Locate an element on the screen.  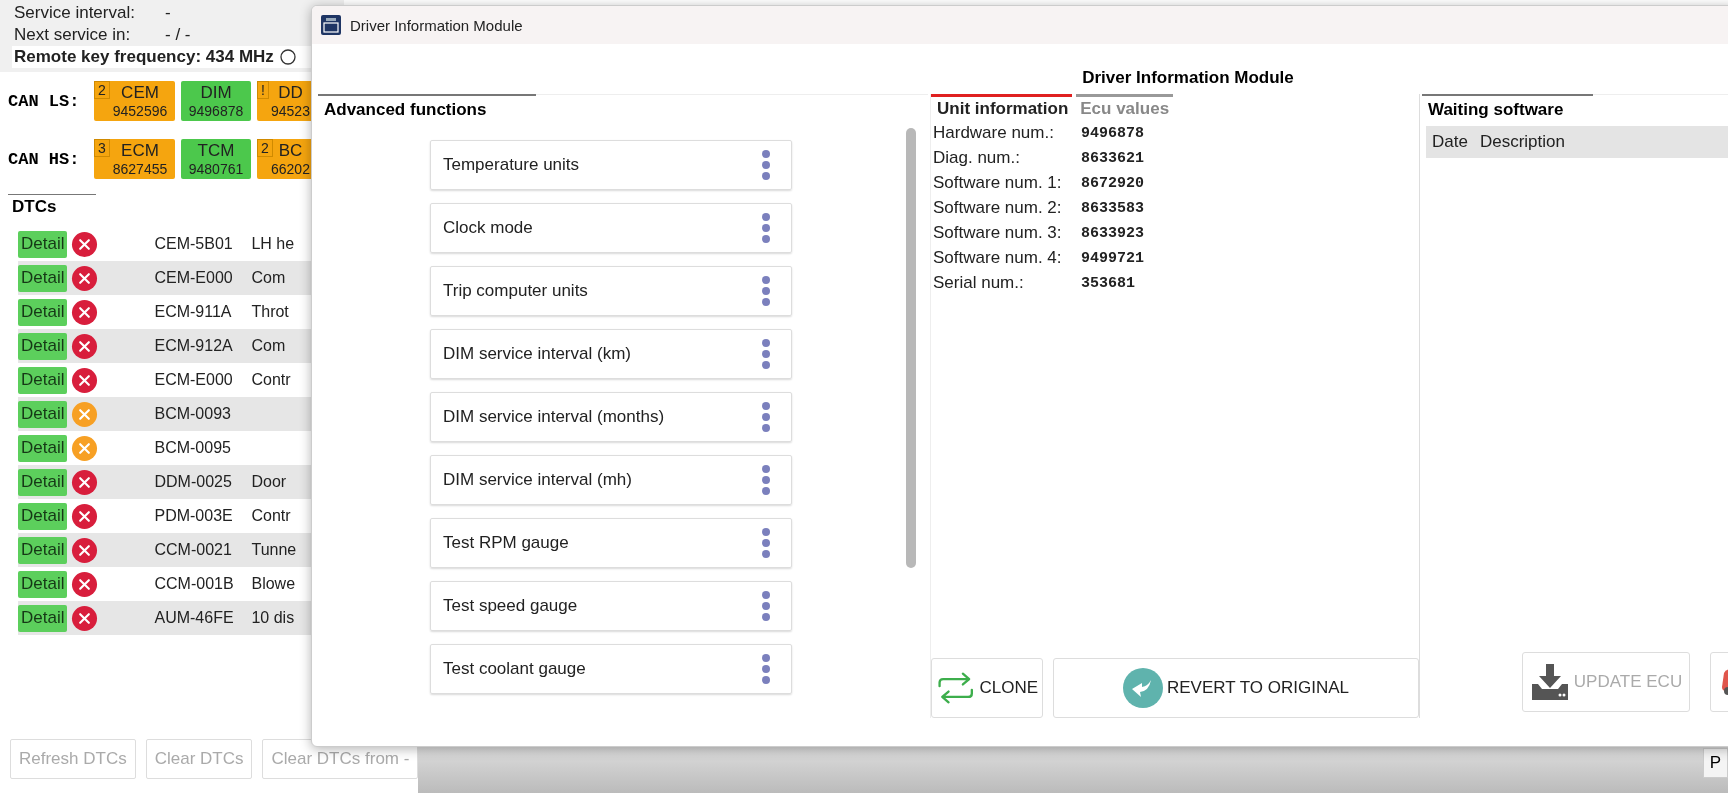
dtc-description: Blowe is located at coordinates (273, 584).